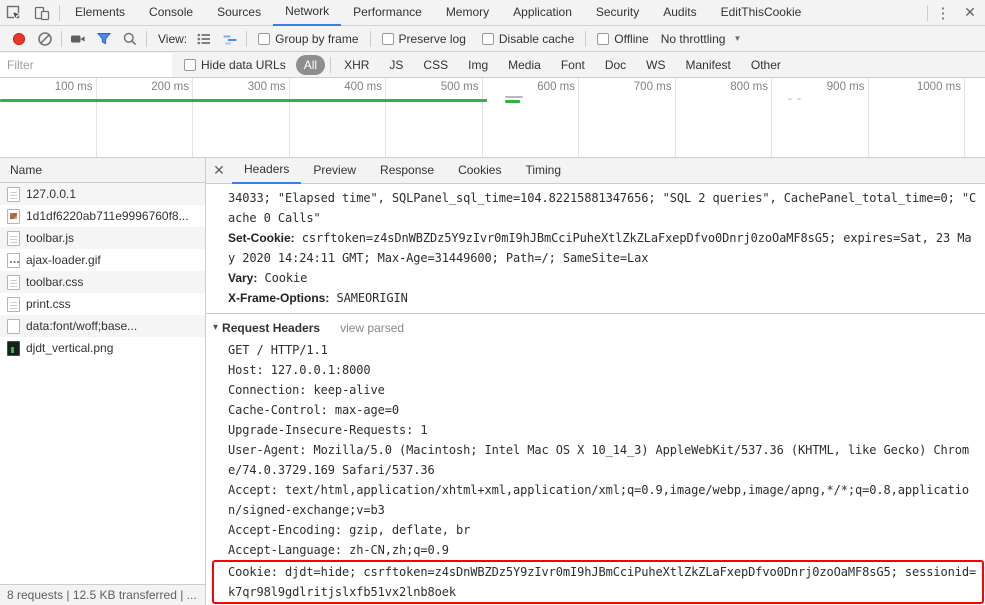  What do you see at coordinates (241, 117) in the screenshot?
I see `timeline-tick: 300 ms` at bounding box center [241, 117].